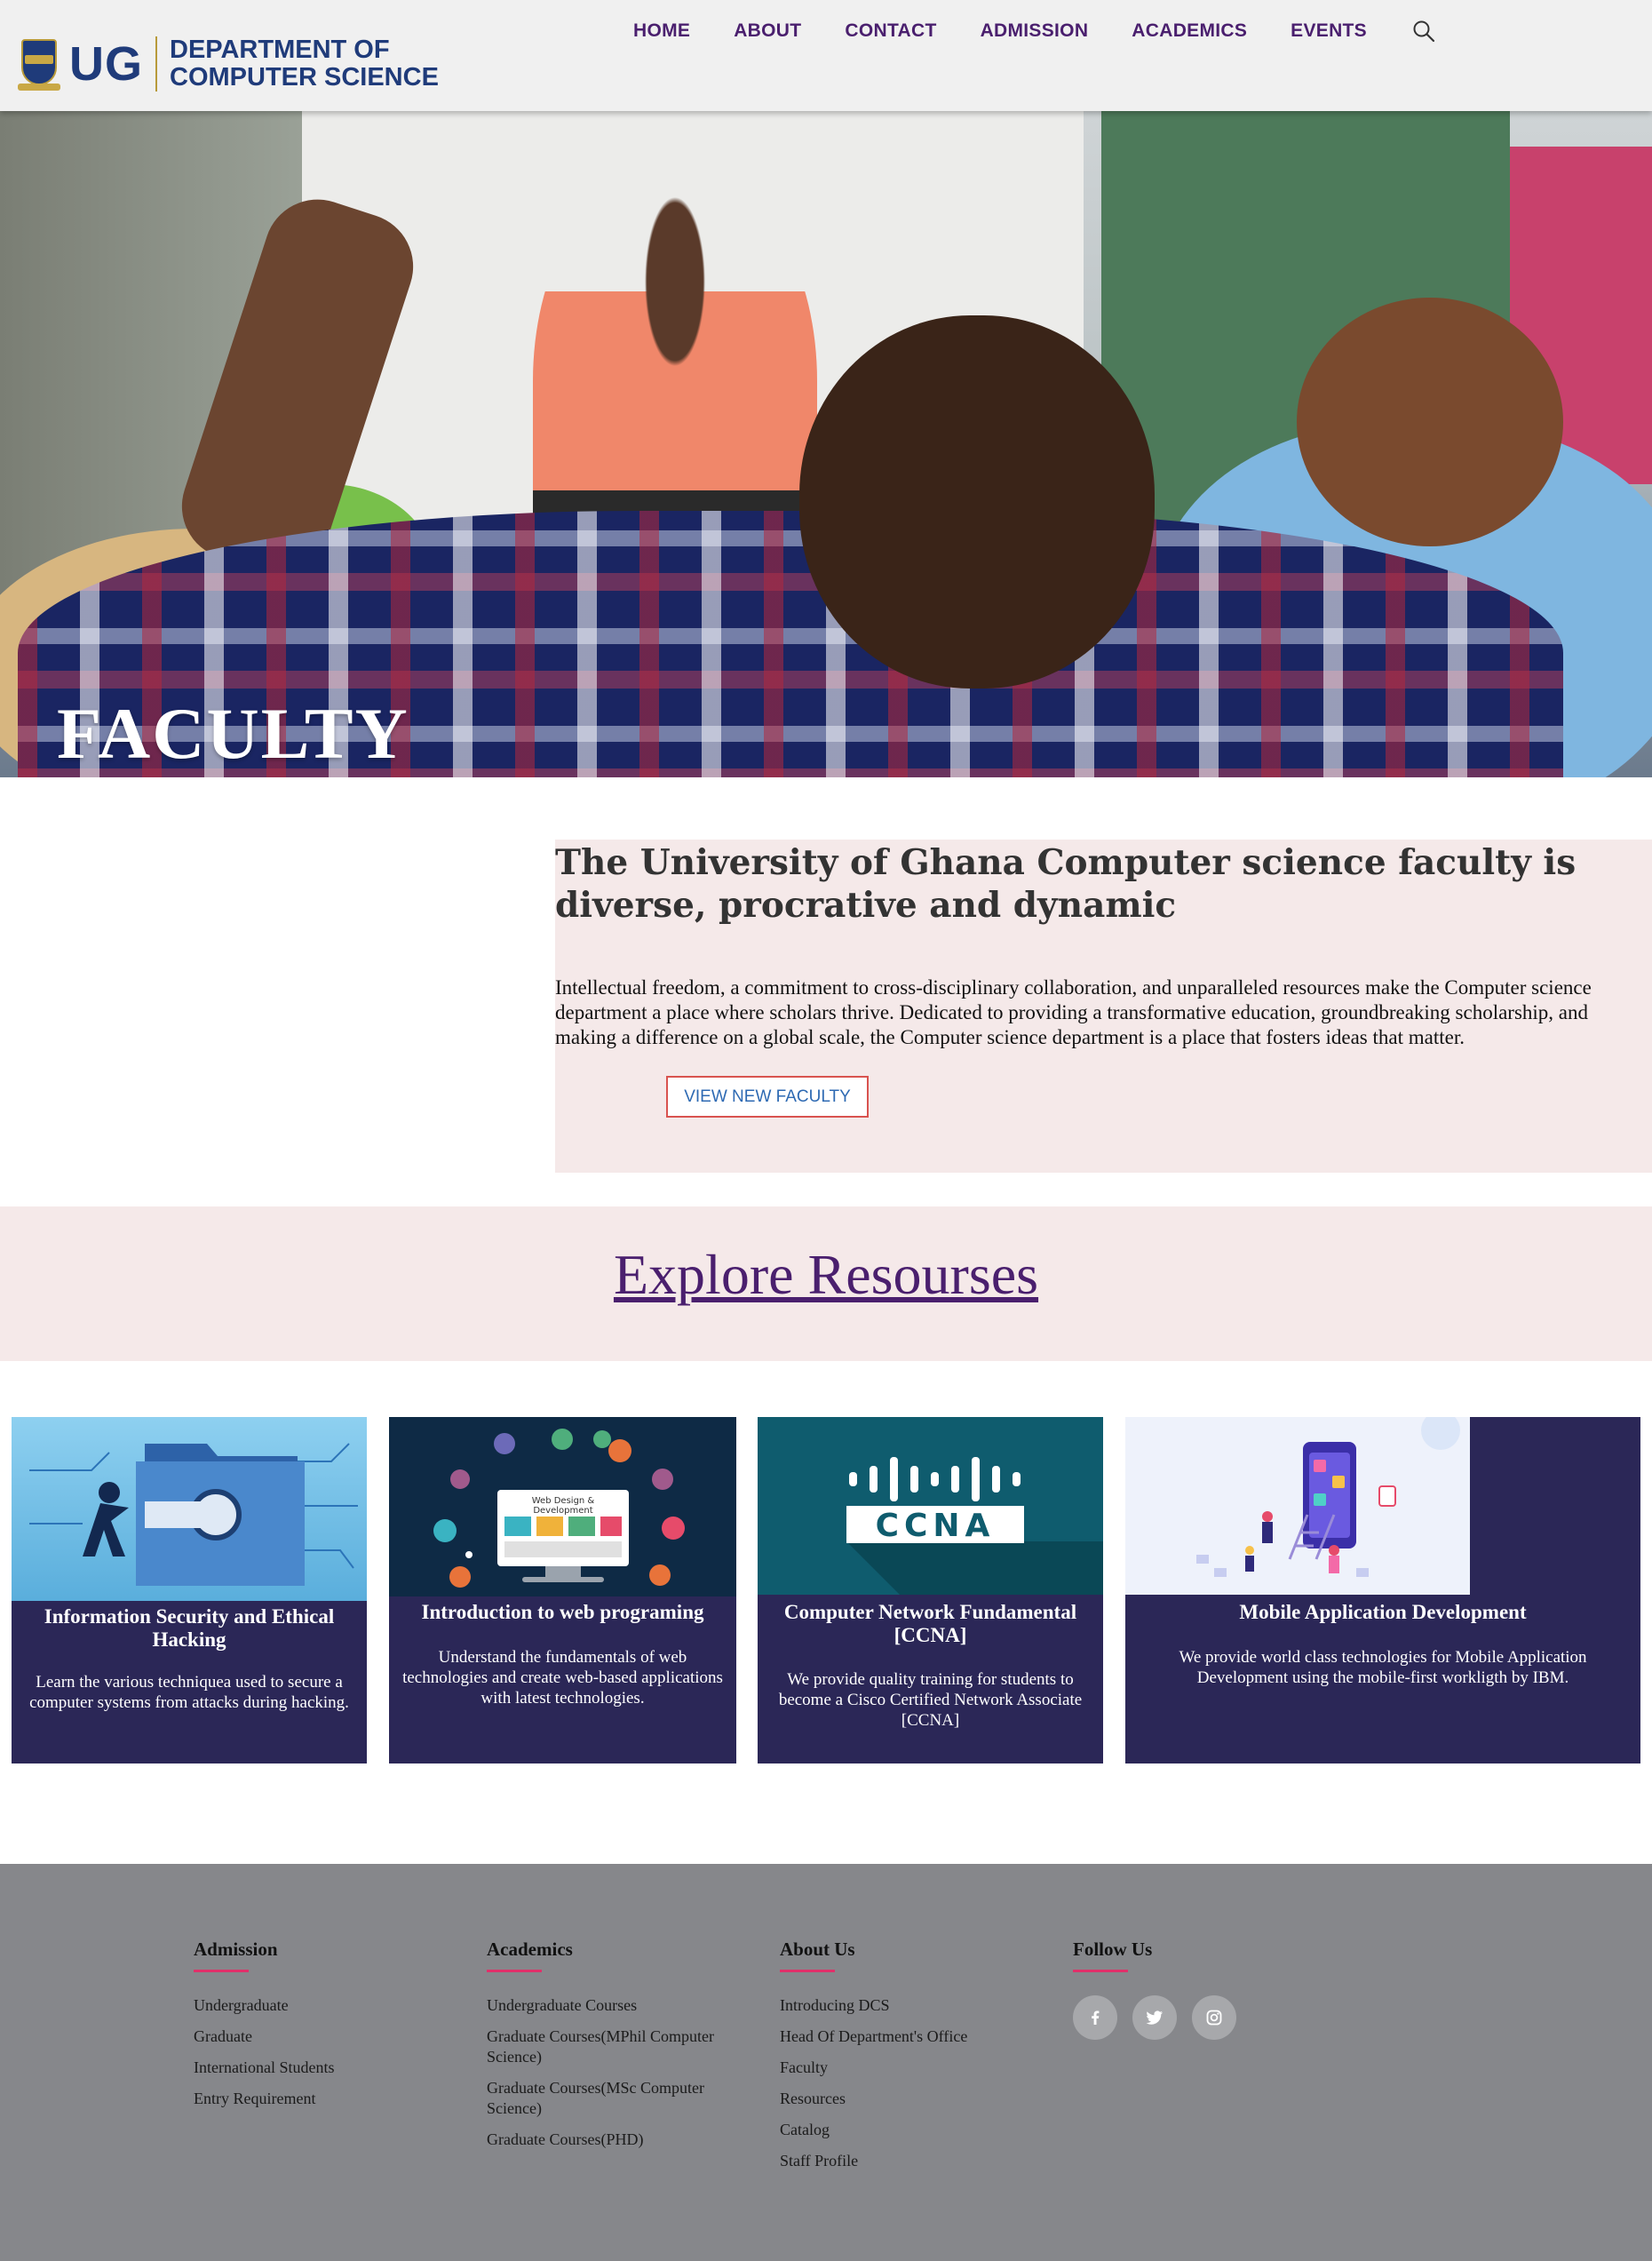 This screenshot has width=1652, height=2261. I want to click on footer-link: Graduate Courses(PHD), so click(620, 2140).